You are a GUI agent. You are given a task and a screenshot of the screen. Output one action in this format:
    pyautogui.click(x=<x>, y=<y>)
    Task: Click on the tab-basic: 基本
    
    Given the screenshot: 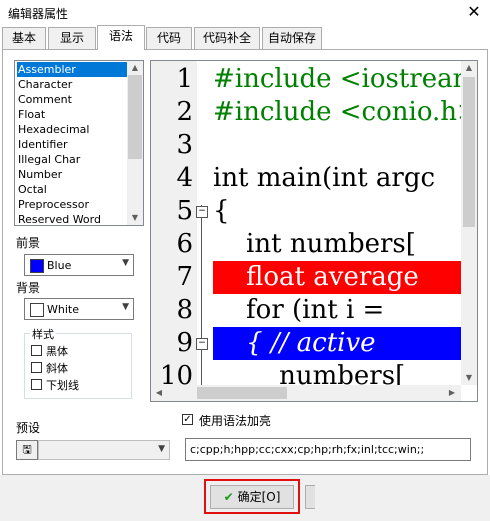 What is the action you would take?
    pyautogui.click(x=24, y=38)
    